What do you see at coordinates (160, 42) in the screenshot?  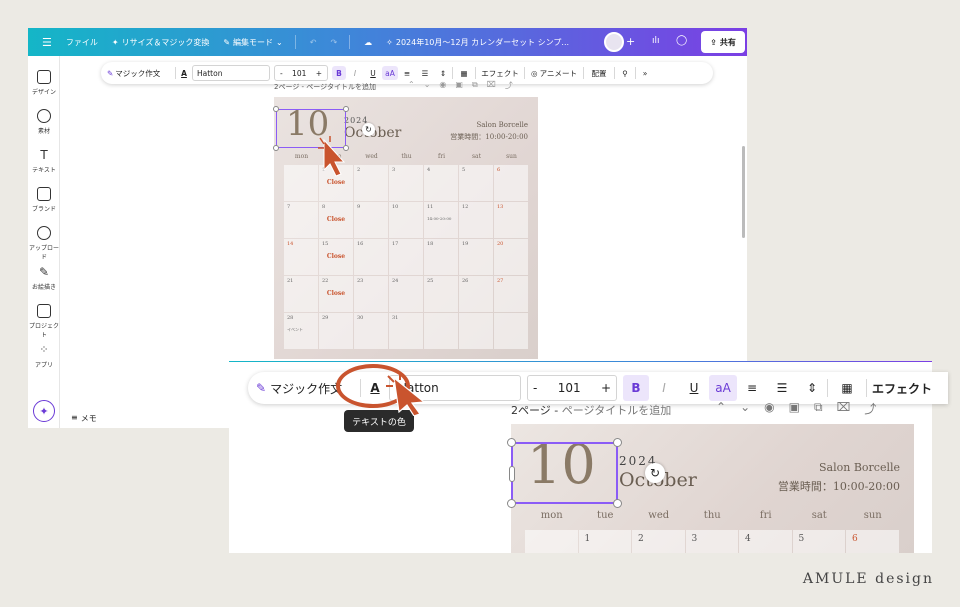 I see `resize-menu: ✦ リサイズ＆マジック変換` at bounding box center [160, 42].